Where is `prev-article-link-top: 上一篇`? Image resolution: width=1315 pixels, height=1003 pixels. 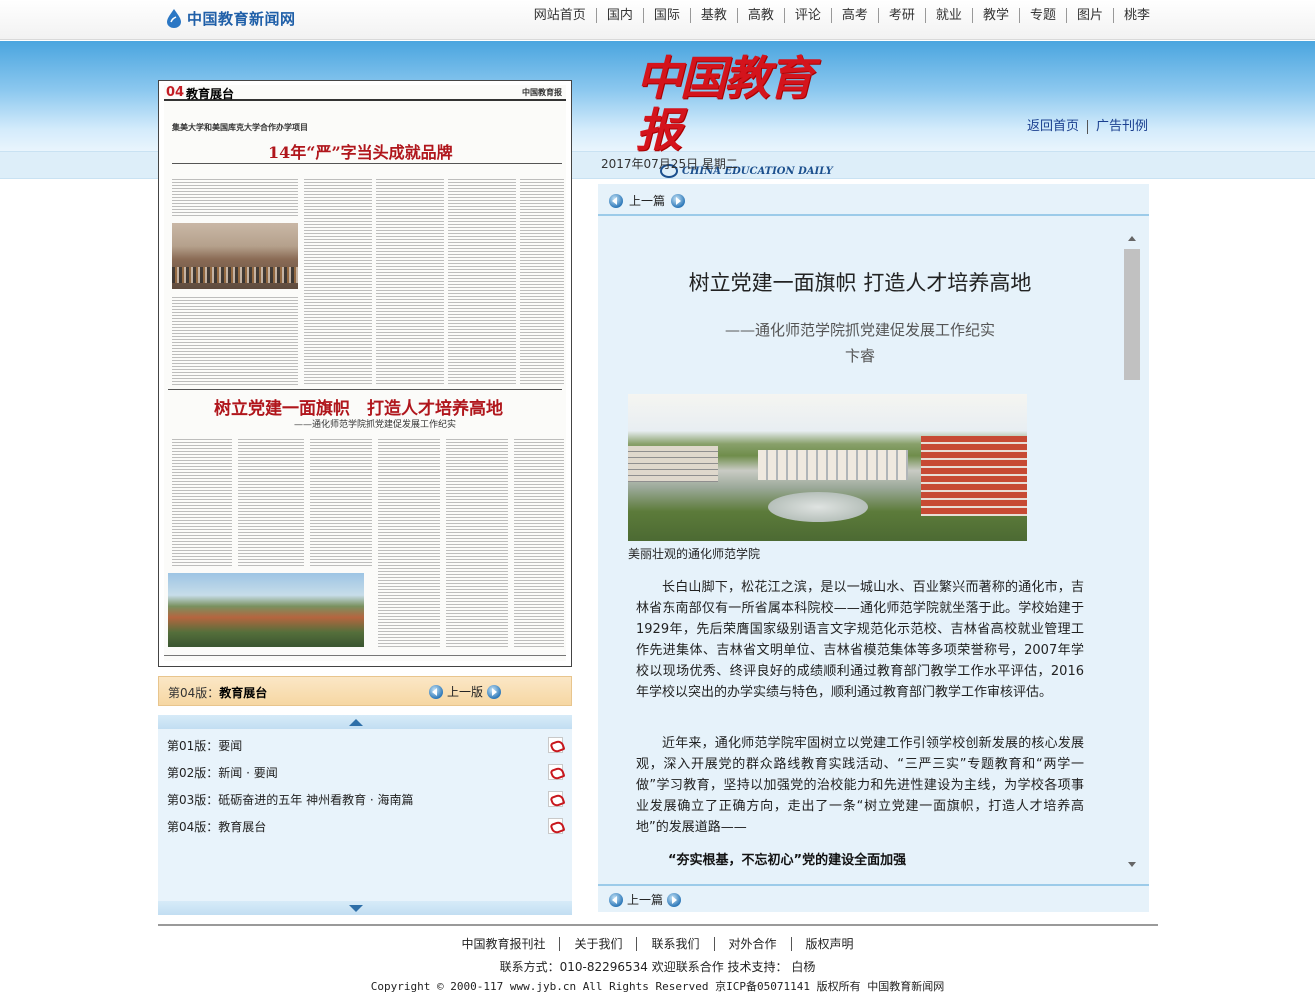
prev-article-link-top: 上一篇 is located at coordinates (647, 200).